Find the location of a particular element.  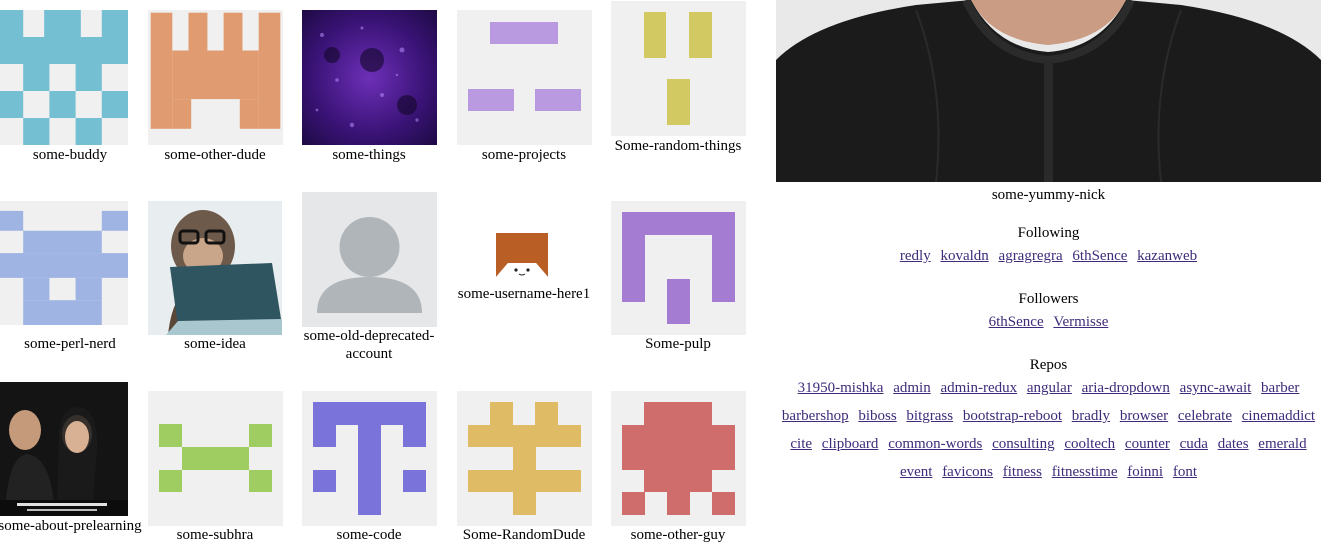

user-name: some-subhra is located at coordinates (215, 535).